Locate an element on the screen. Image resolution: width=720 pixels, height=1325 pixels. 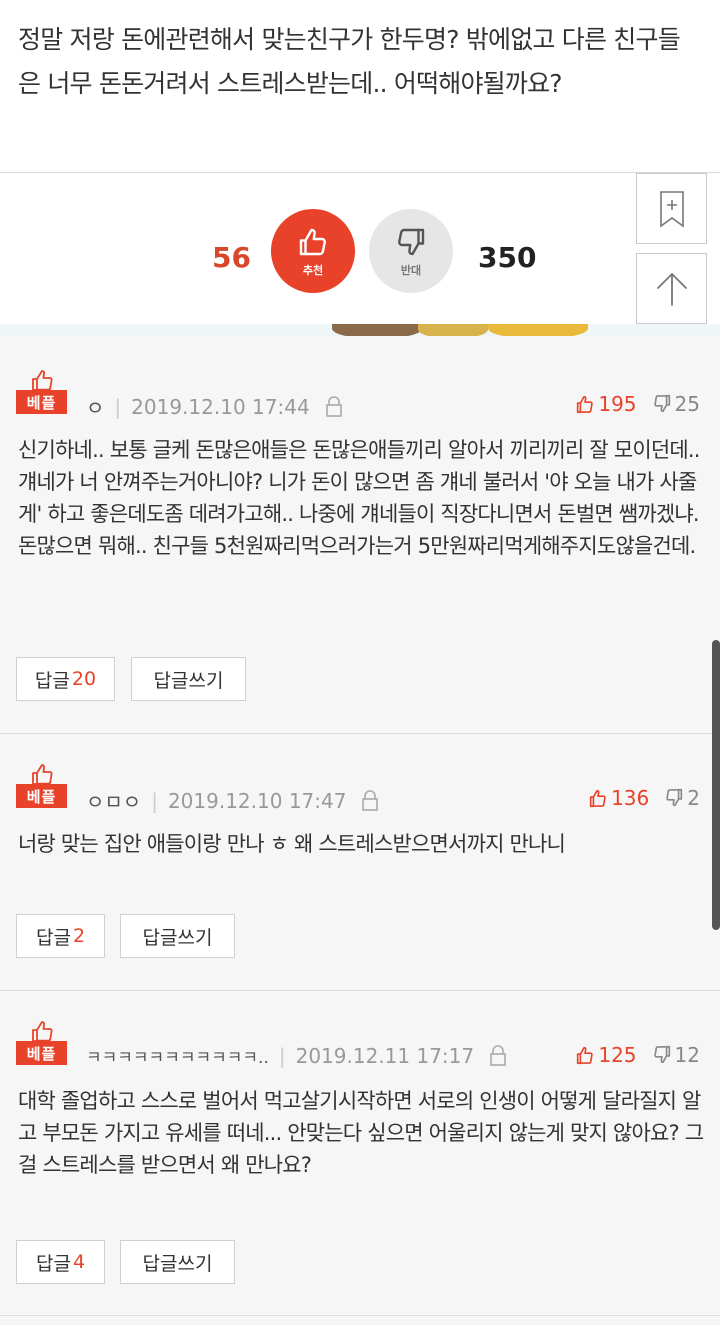
reply-count-button: 답글 20 is located at coordinates (65, 679).